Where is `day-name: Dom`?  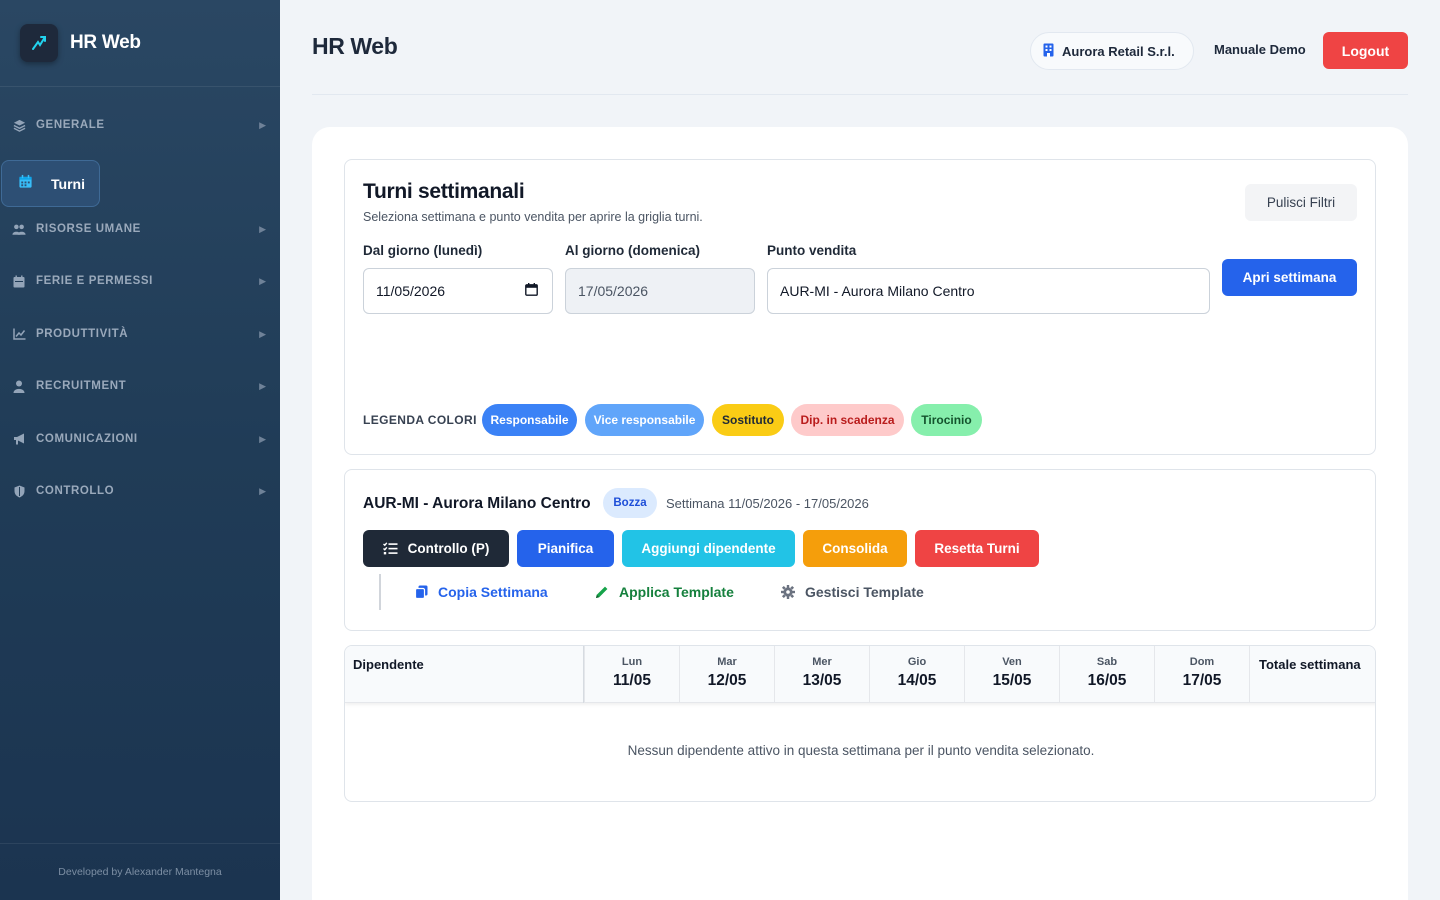
day-name: Dom is located at coordinates (1202, 662).